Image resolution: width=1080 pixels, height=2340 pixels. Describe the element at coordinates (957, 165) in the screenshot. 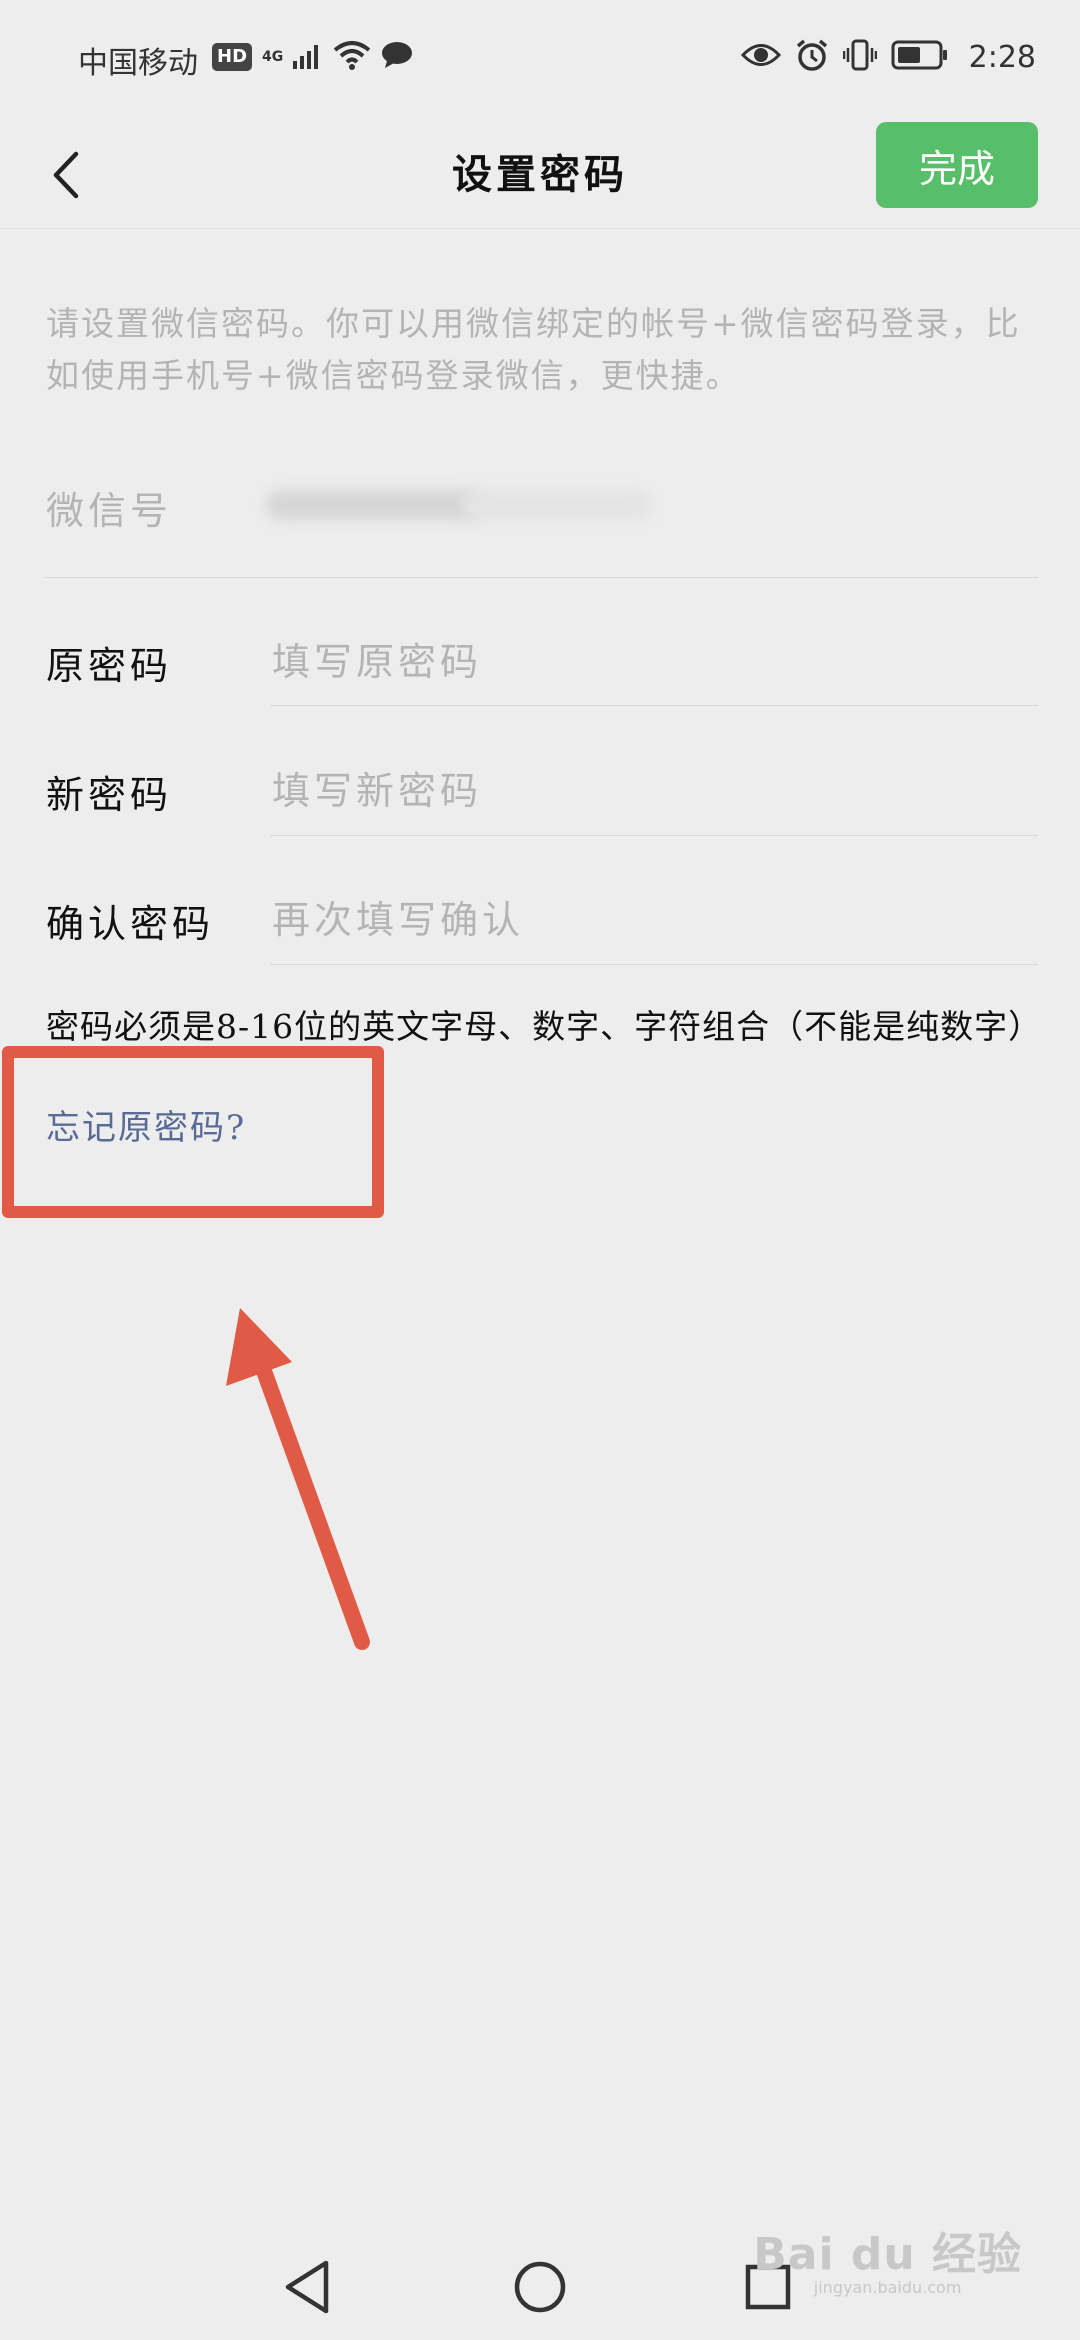

I see `done-button: 完成` at that location.